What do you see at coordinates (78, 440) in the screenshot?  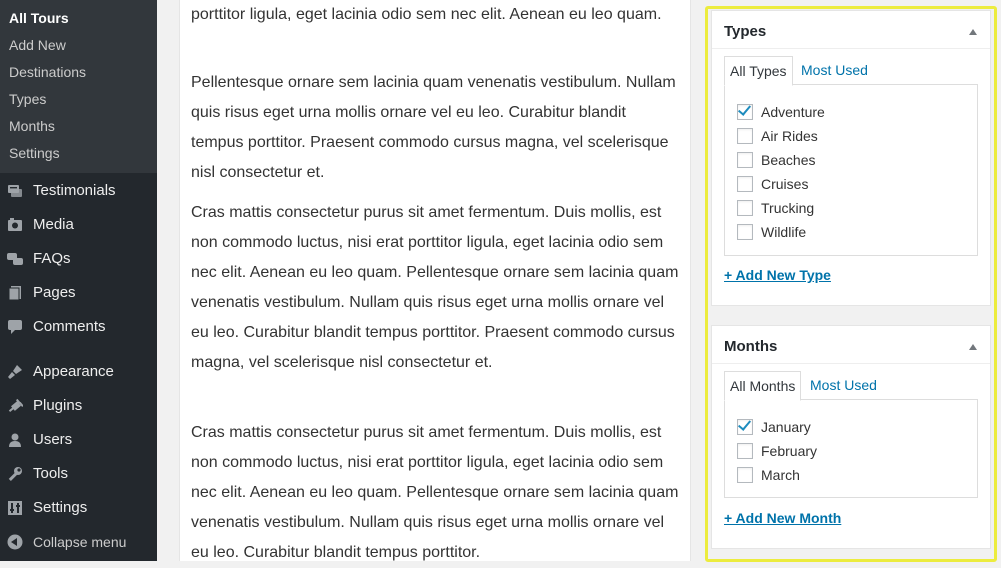 I see `menu-users: Users` at bounding box center [78, 440].